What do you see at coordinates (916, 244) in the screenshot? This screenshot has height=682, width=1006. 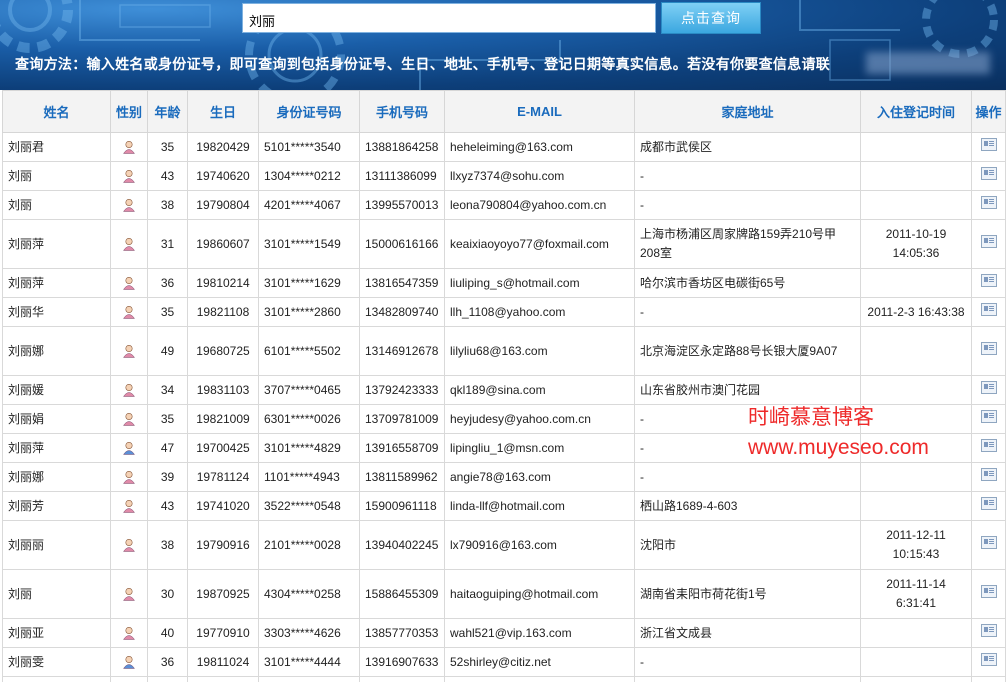 I see `cell-checkin-time: 2011-10-19 14:05:36` at bounding box center [916, 244].